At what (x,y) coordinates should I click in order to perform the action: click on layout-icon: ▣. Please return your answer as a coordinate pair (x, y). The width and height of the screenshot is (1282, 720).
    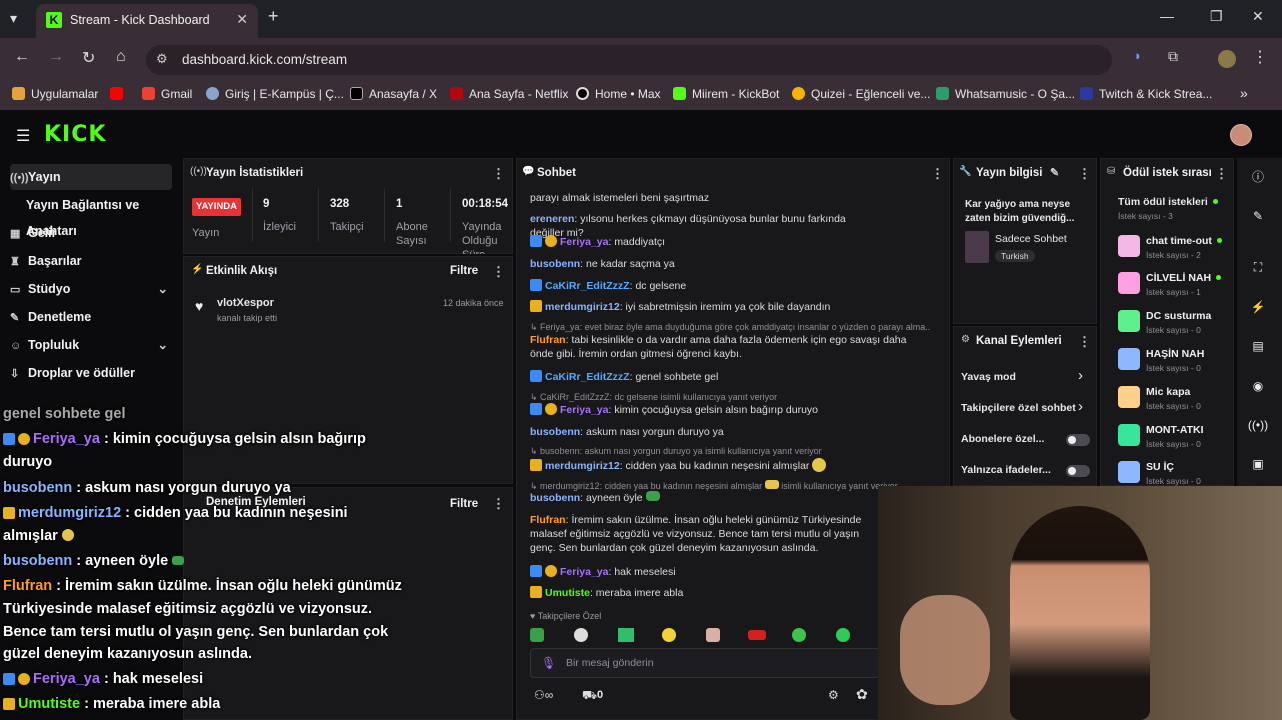
    Looking at the image, I should click on (1258, 464).